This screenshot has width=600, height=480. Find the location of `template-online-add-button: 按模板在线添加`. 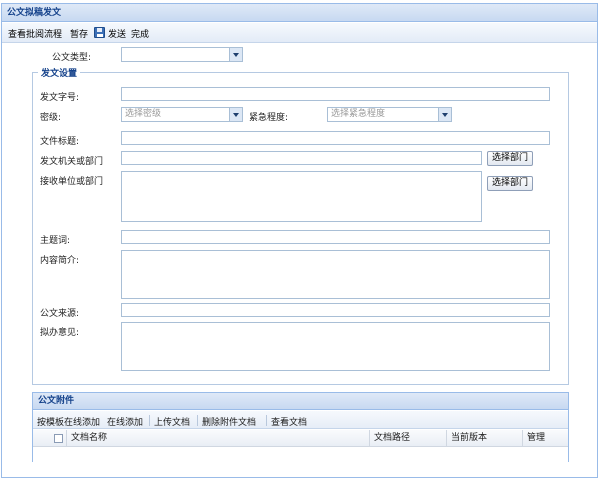

template-online-add-button: 按模板在线添加 is located at coordinates (68, 421).